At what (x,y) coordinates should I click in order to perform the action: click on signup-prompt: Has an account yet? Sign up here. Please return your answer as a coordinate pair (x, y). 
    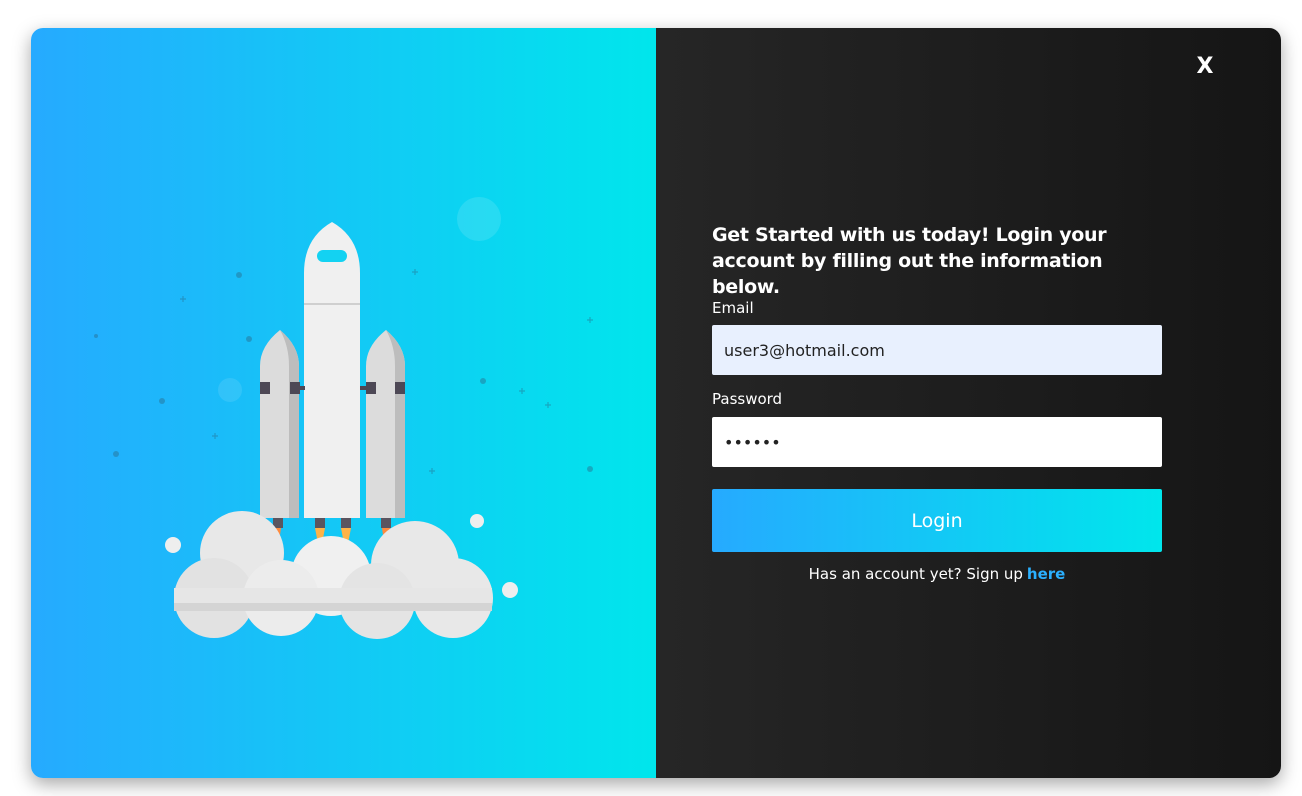
    Looking at the image, I should click on (937, 574).